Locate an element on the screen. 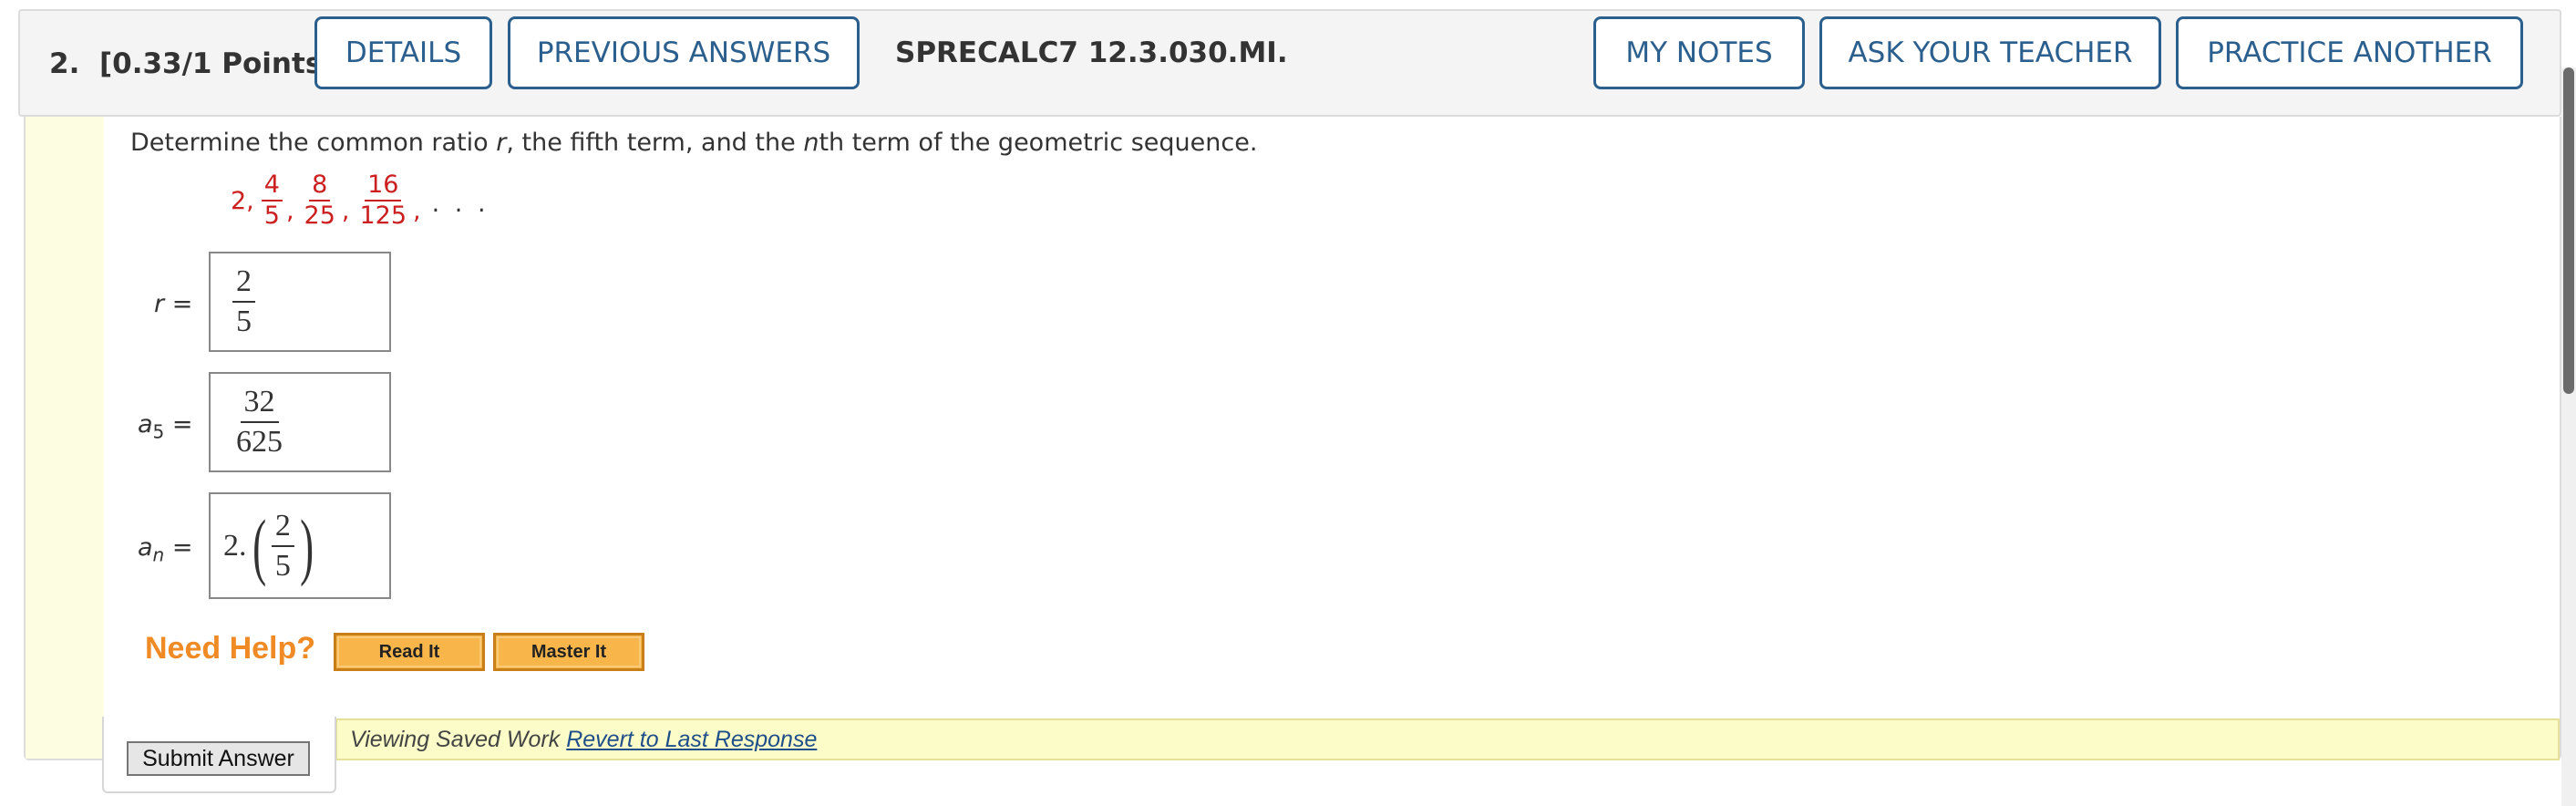  question-code: SPRECALC7 12.3.030.MI. is located at coordinates (1091, 52).